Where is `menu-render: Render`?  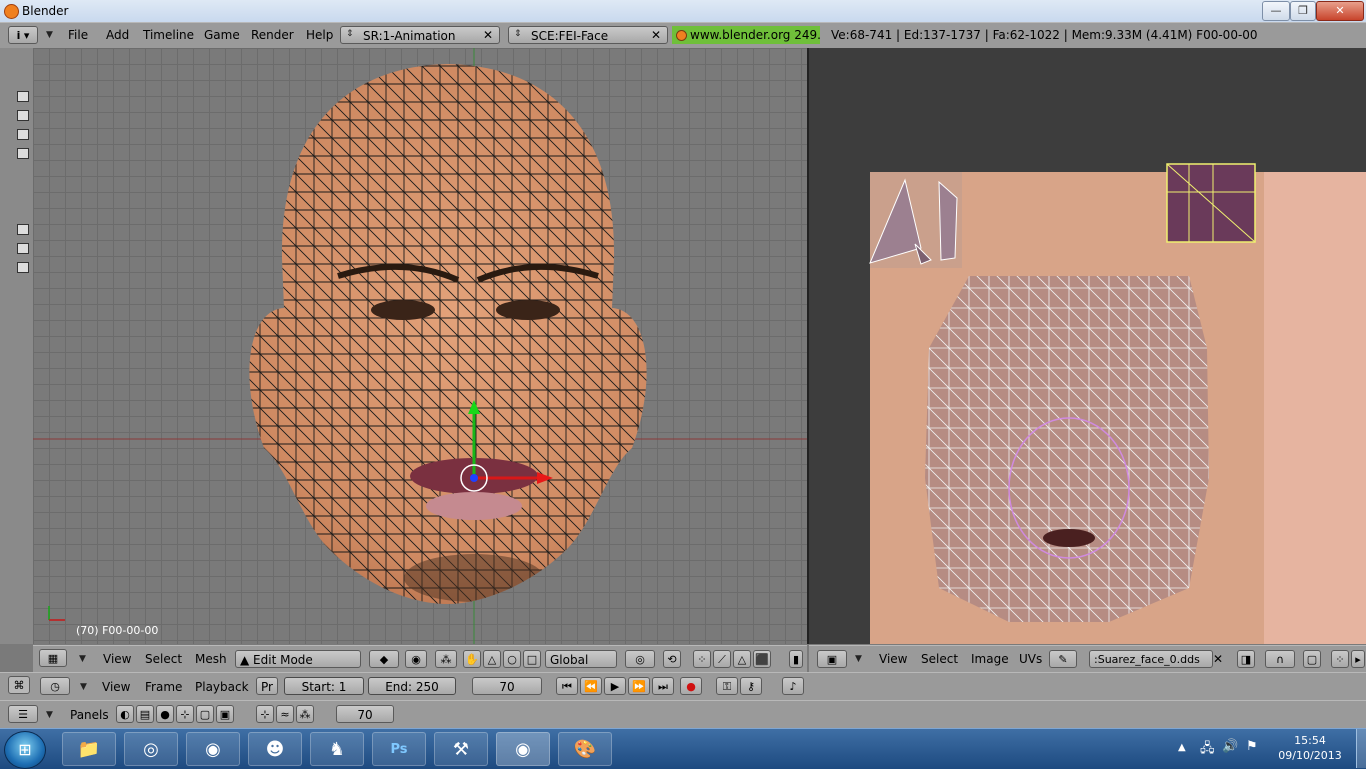 menu-render: Render is located at coordinates (272, 35).